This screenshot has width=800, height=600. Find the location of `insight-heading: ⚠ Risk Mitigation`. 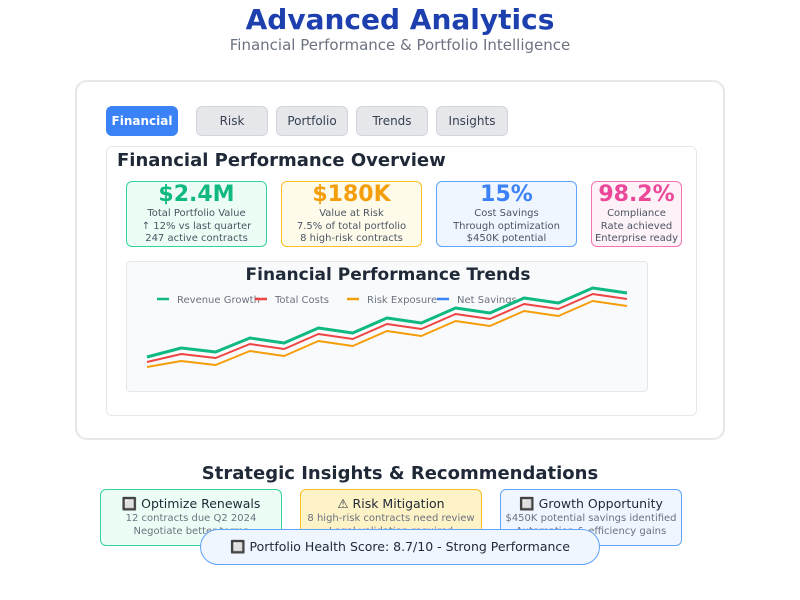

insight-heading: ⚠ Risk Mitigation is located at coordinates (391, 503).